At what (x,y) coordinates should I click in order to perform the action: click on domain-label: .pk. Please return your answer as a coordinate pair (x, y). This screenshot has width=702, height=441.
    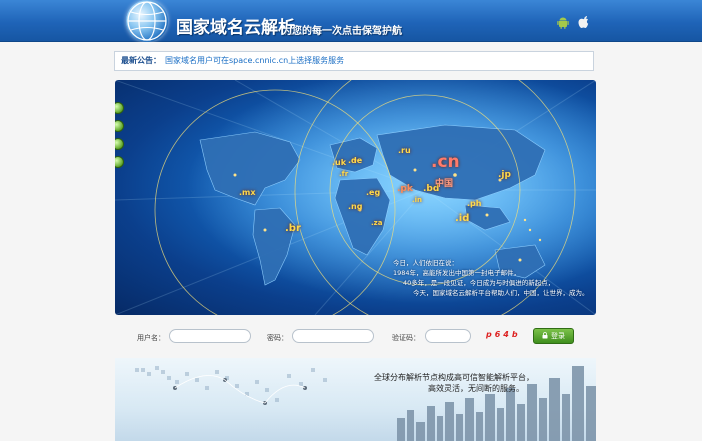
    Looking at the image, I should click on (405, 189).